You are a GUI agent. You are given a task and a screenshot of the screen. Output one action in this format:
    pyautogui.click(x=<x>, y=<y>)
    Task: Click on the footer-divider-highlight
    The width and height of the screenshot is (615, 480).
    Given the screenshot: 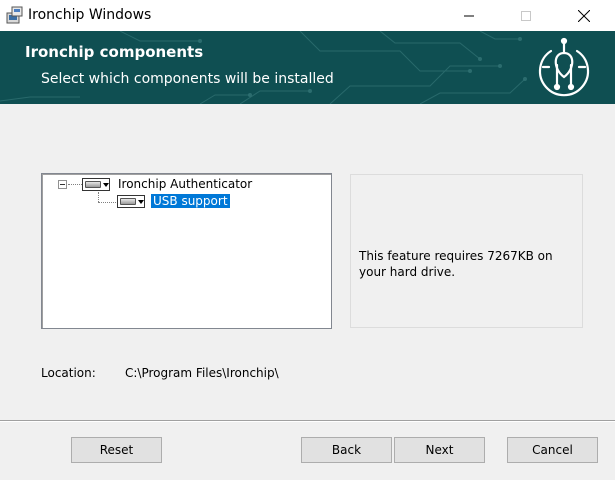 What is the action you would take?
    pyautogui.click(x=307, y=421)
    